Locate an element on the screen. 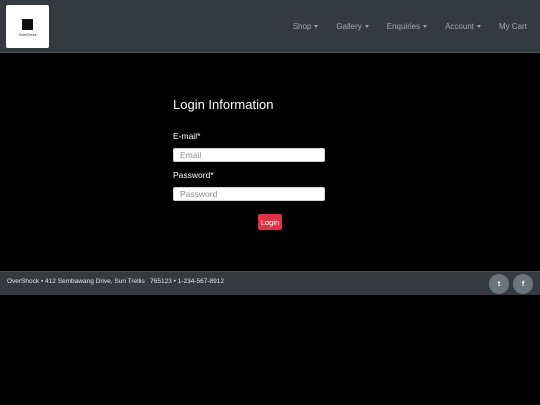 The width and height of the screenshot is (540, 405). twitter-icon: t is located at coordinates (499, 284).